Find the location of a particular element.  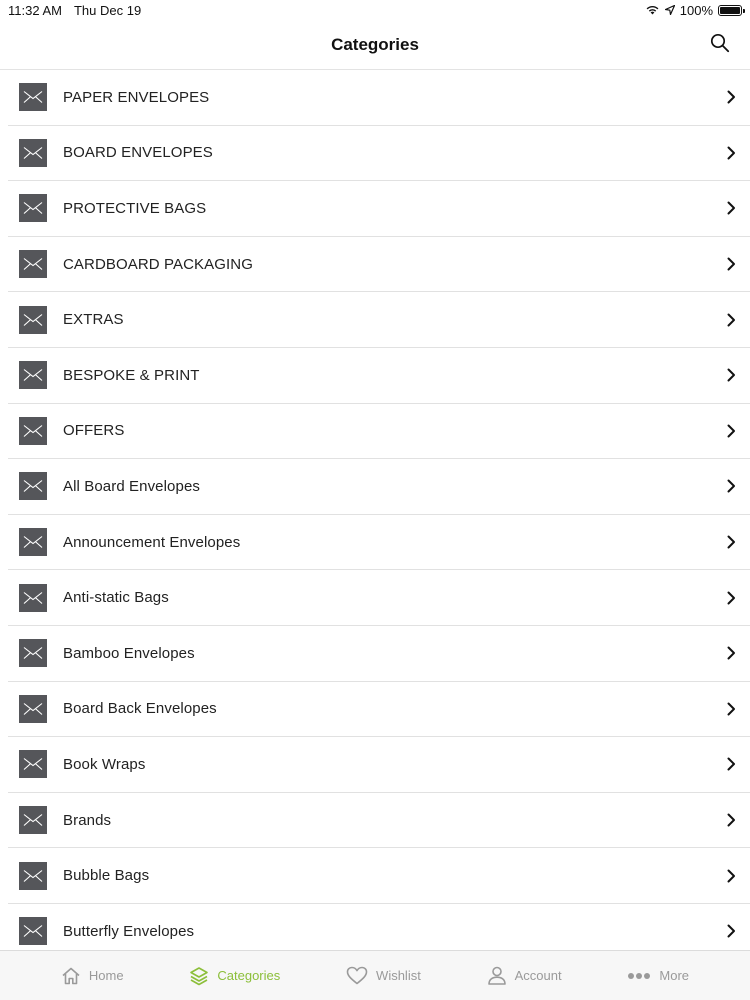

nav-bar: Categories is located at coordinates (375, 45).